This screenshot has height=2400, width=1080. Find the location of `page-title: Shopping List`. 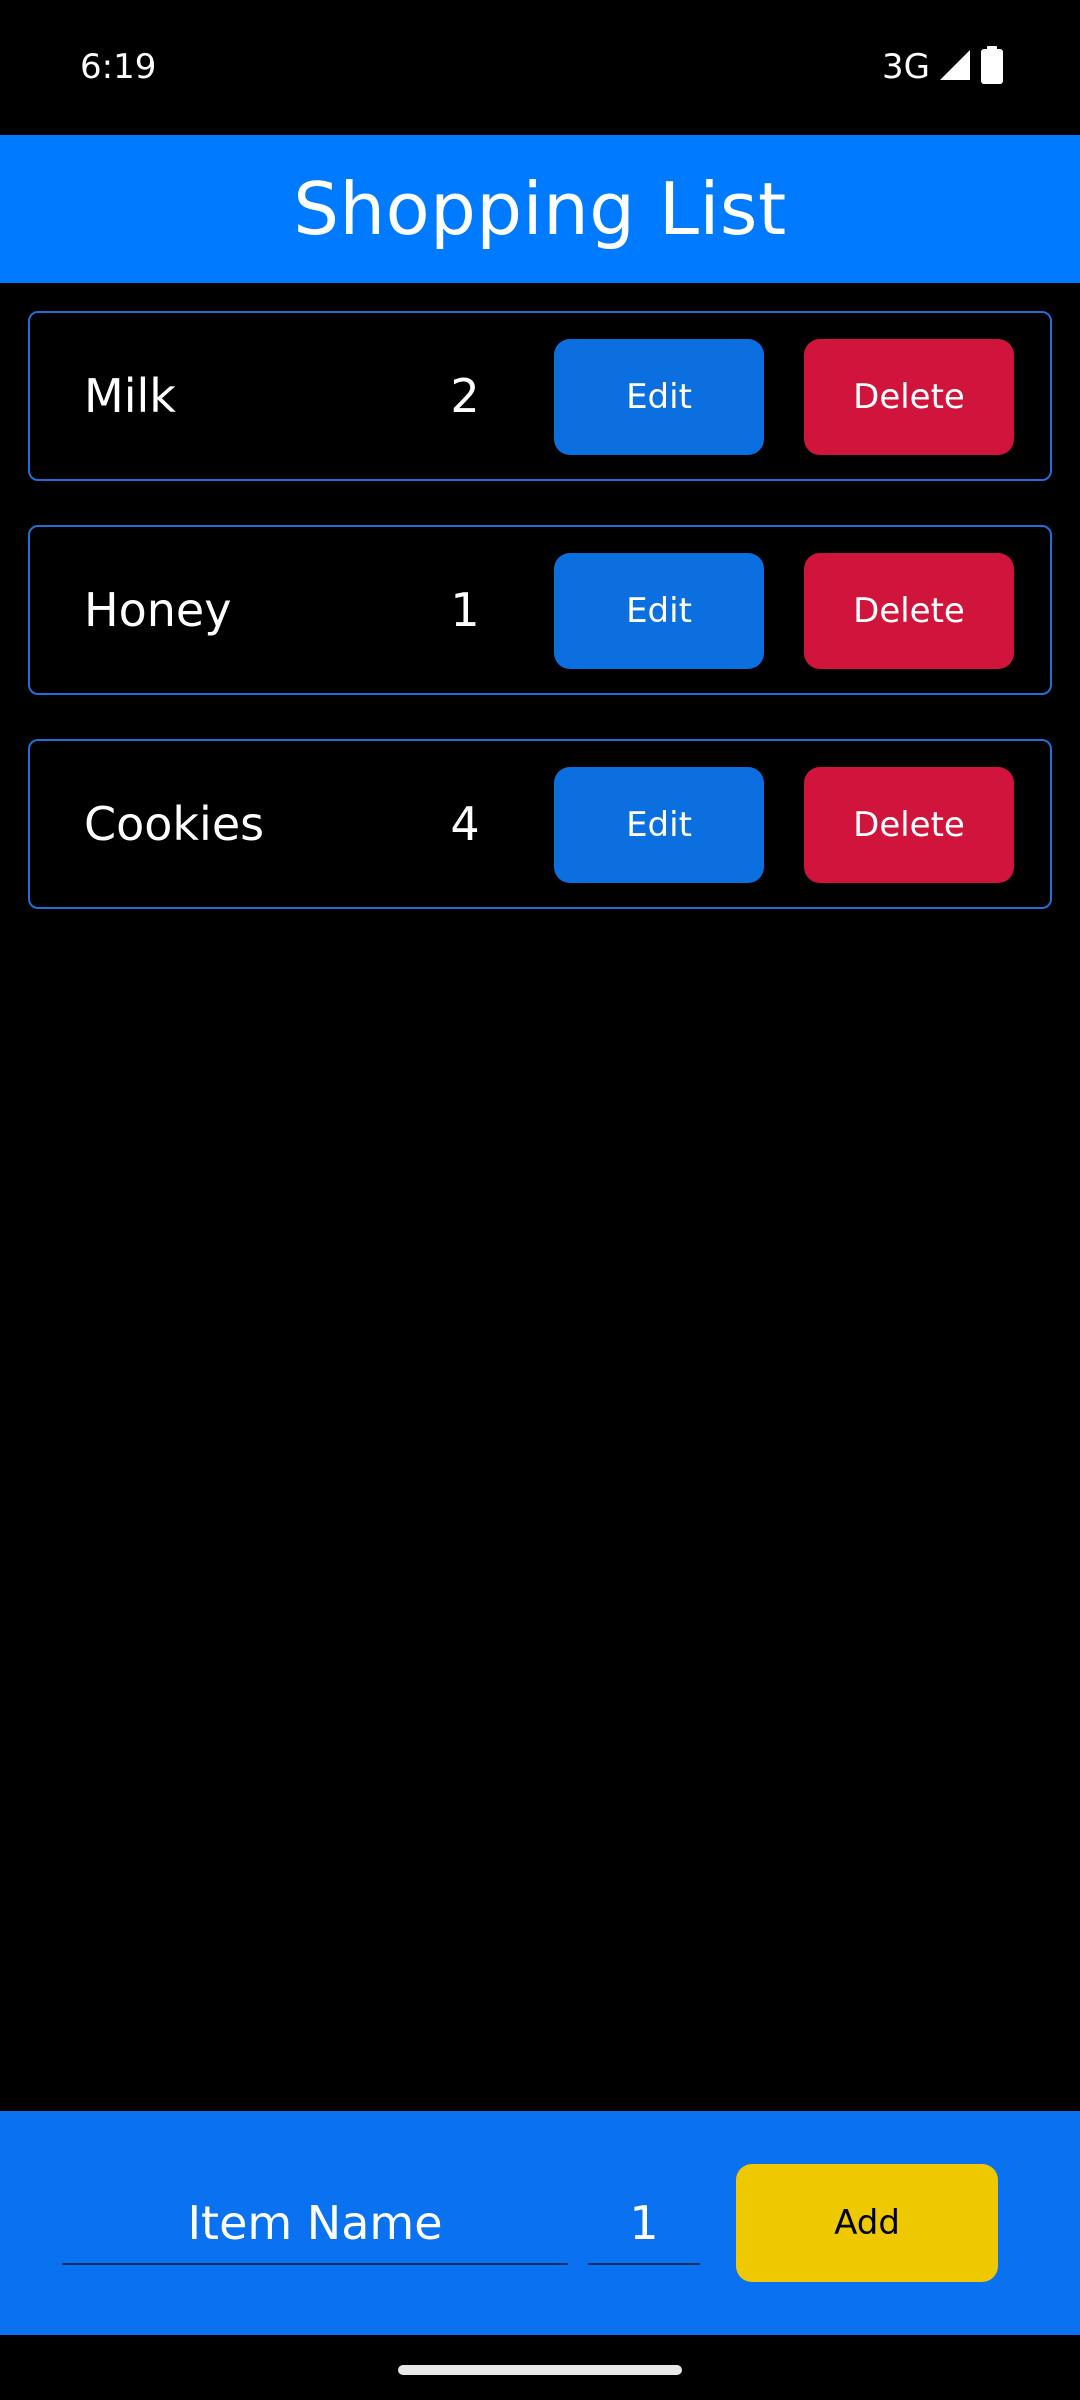

page-title: Shopping List is located at coordinates (540, 209).